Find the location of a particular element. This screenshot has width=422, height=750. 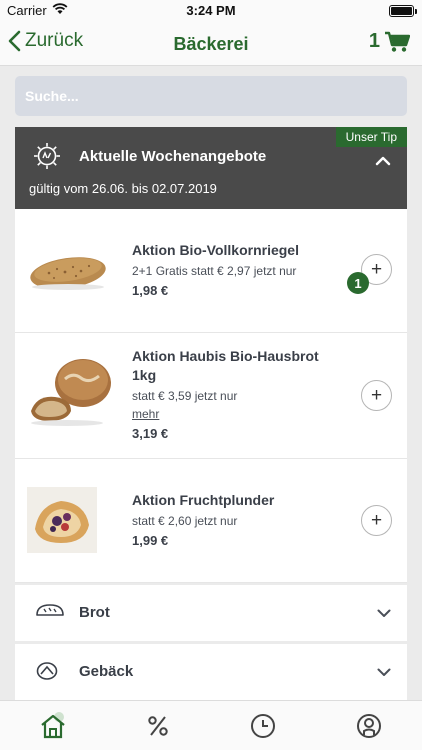

category-label: Gebäck is located at coordinates (106, 671).